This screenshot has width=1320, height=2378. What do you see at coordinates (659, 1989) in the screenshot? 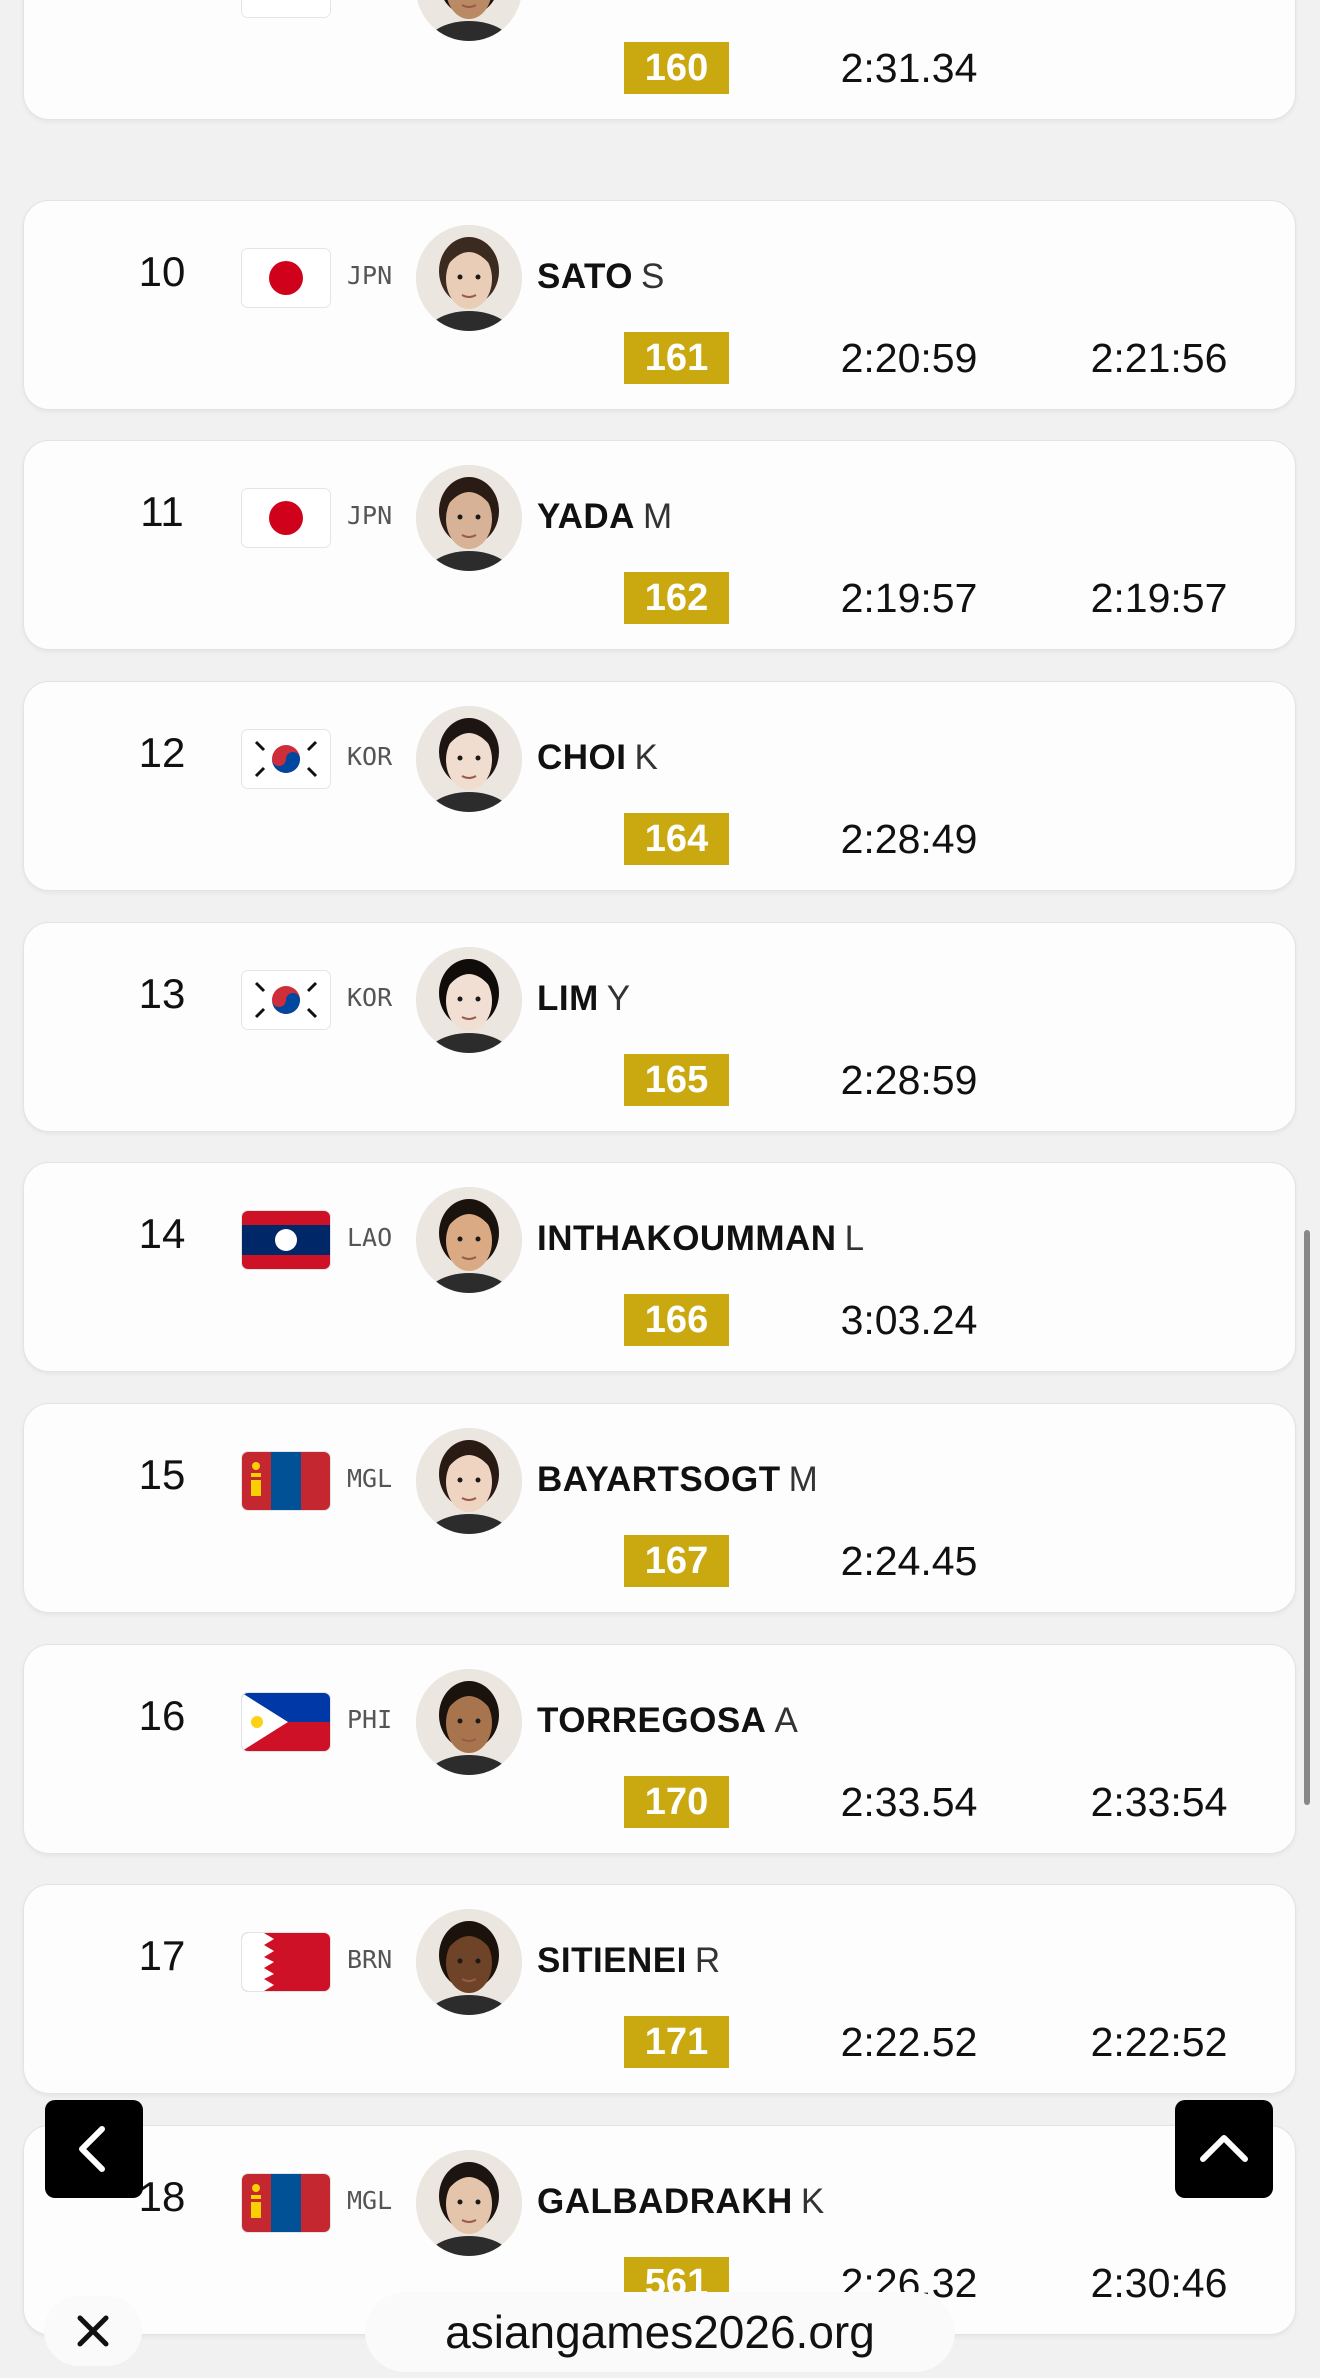
I see `result-card: 17 BRN SITIENEI R 171 2:22.52 2:22:52` at bounding box center [659, 1989].